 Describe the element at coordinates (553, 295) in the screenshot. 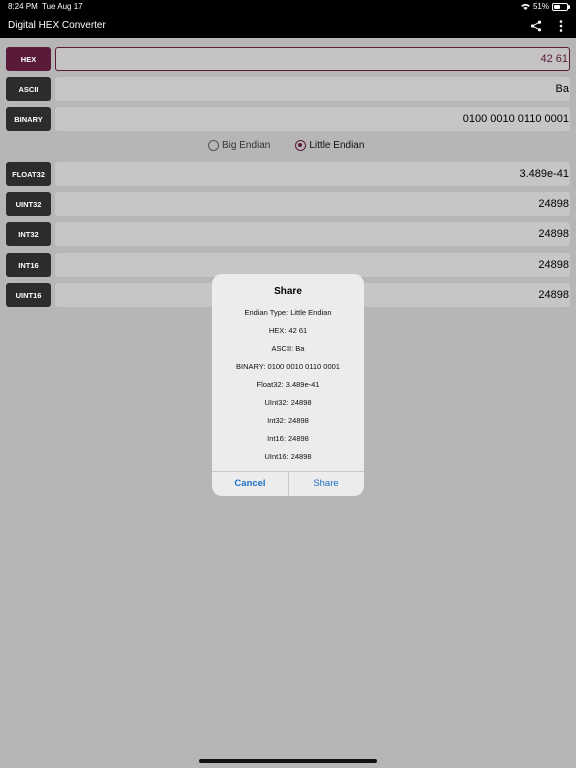

I see `uint16-value: 24898` at that location.